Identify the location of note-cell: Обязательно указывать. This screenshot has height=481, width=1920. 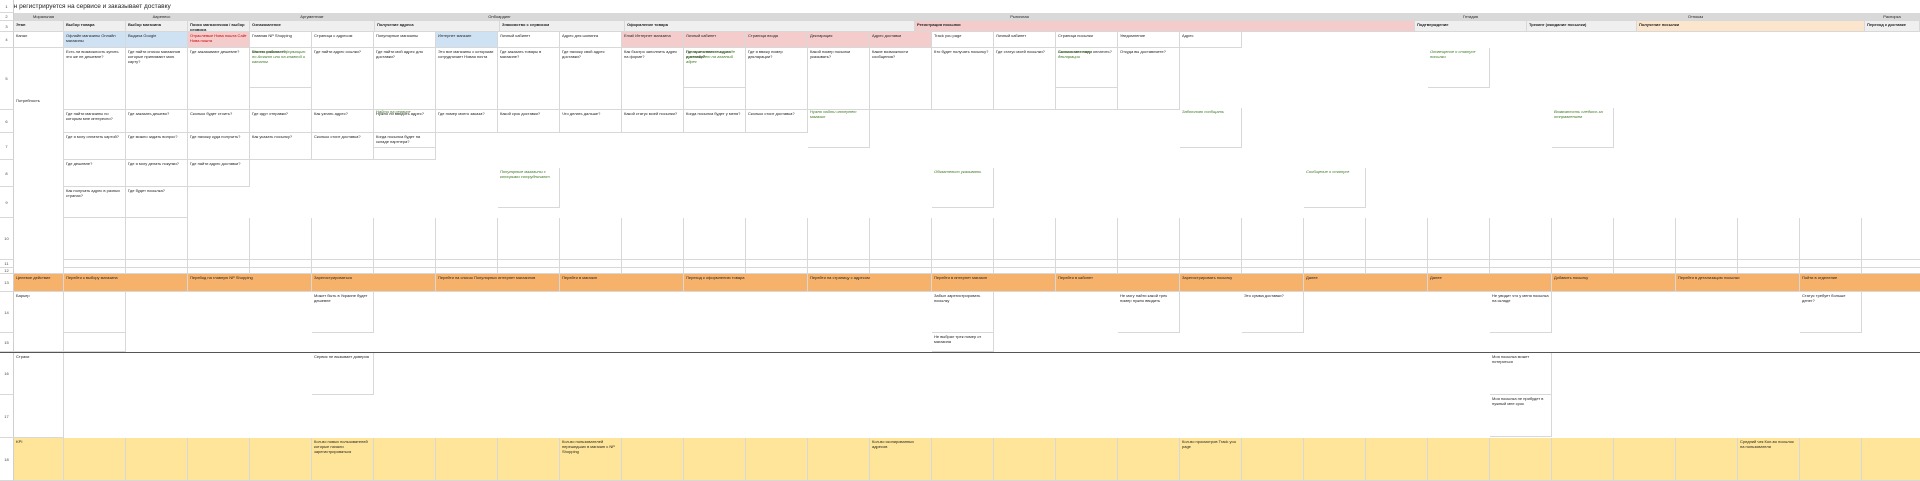
(963, 188).